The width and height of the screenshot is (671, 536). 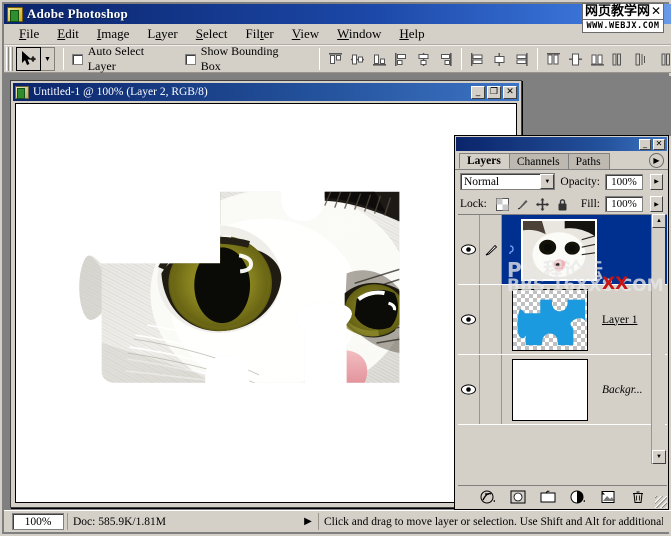 What do you see at coordinates (623, 11) in the screenshot?
I see `watermark-chinese-text: 网页教学网 ✕` at bounding box center [623, 11].